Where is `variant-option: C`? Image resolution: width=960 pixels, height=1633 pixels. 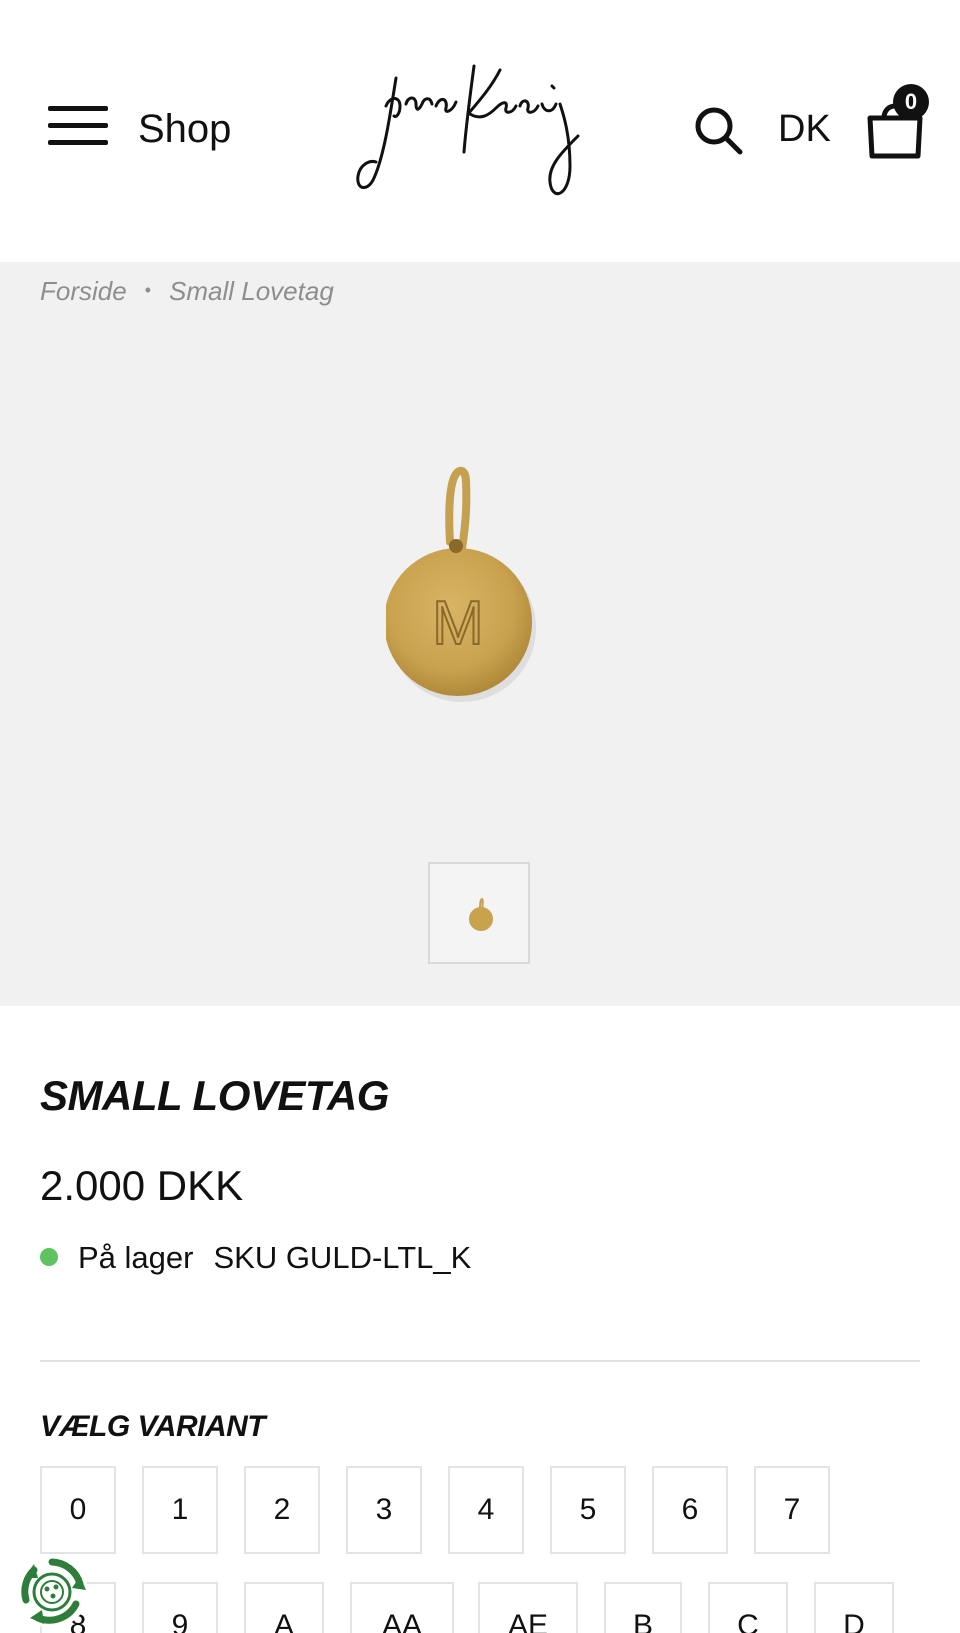
variant-option: C is located at coordinates (748, 1607).